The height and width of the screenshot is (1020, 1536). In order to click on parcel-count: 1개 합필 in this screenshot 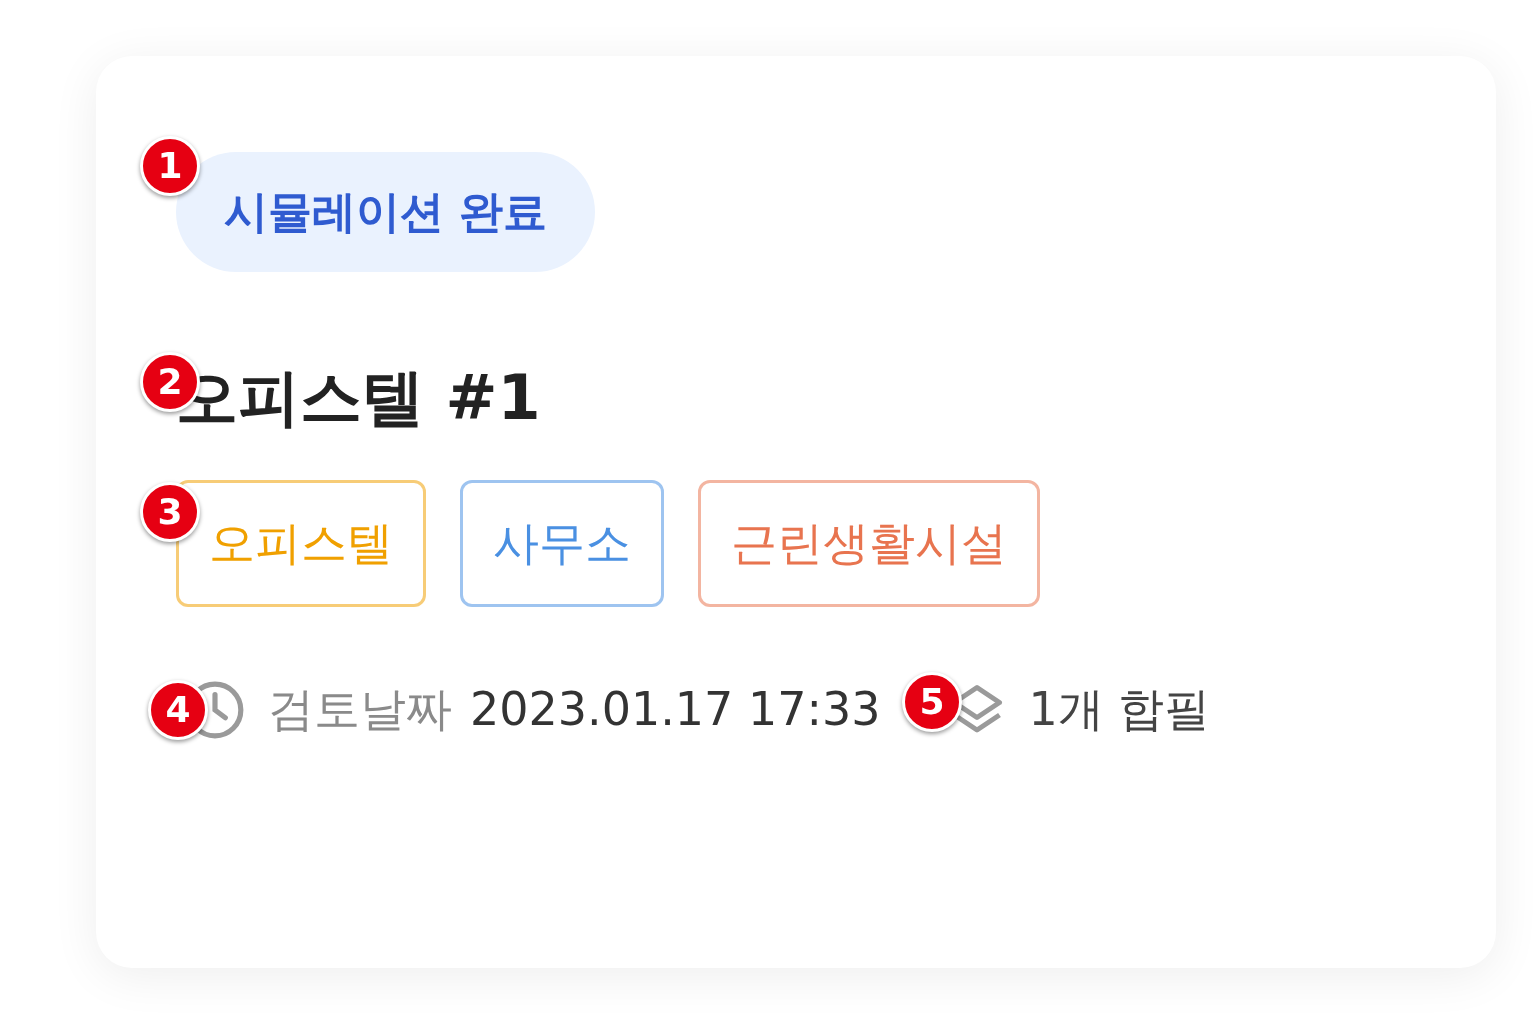, I will do `click(1119, 709)`.